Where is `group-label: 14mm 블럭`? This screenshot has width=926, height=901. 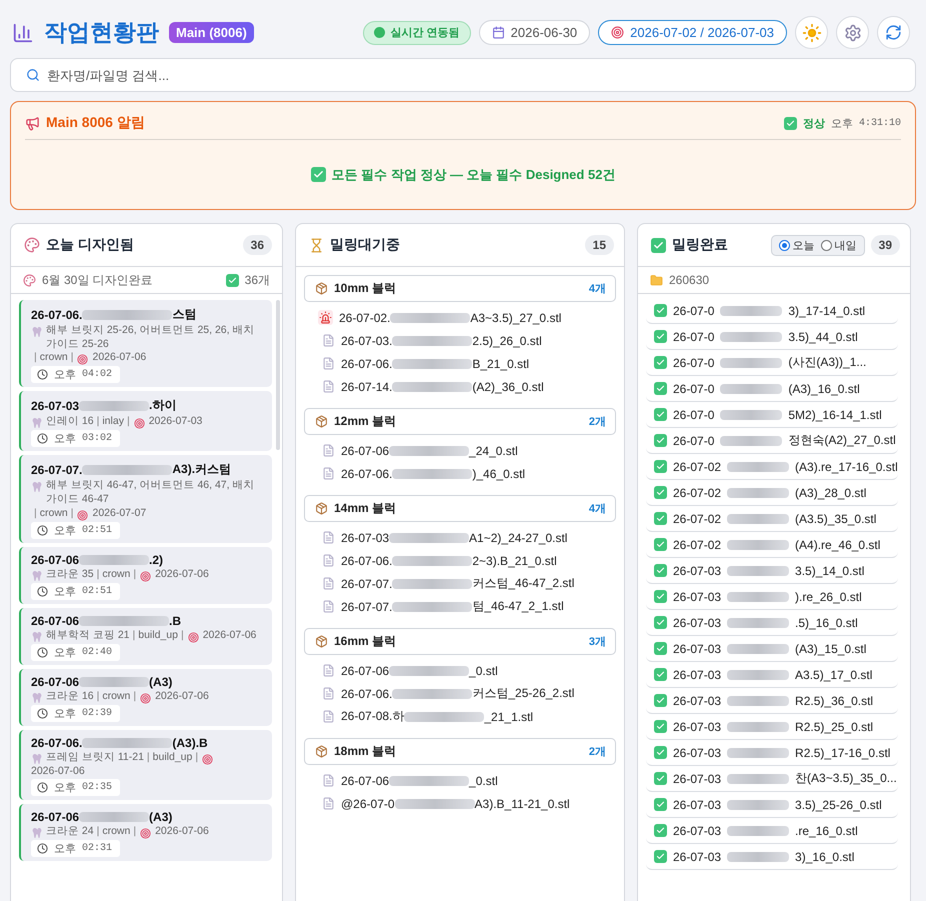 group-label: 14mm 블럭 is located at coordinates (365, 508).